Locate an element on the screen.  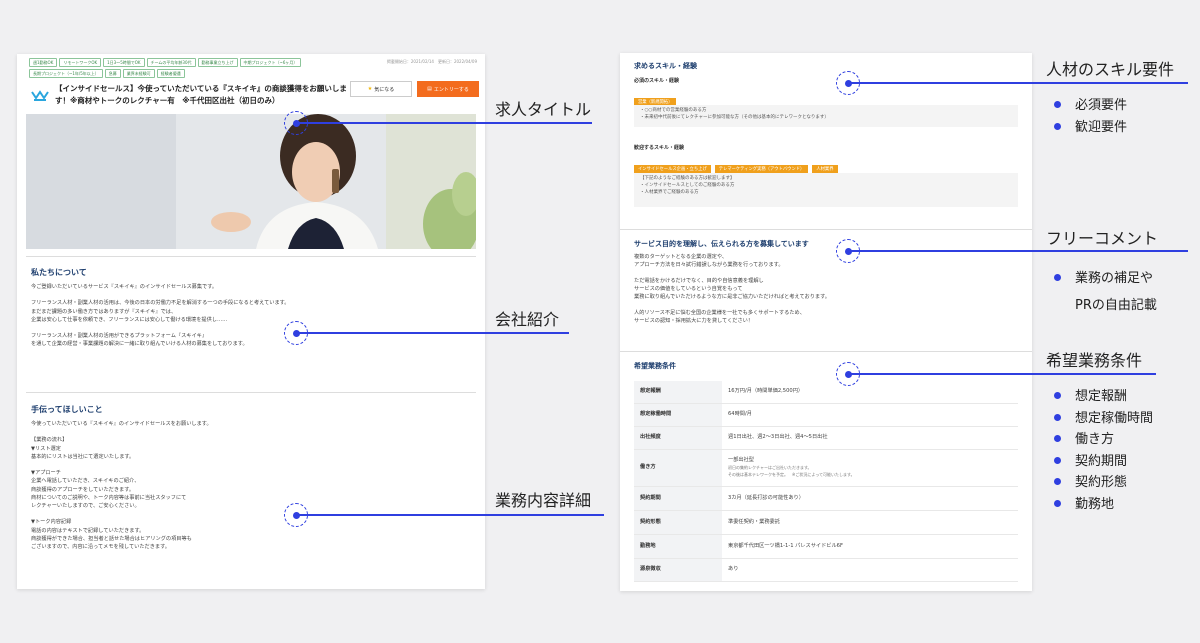
bullet-item: 歓迎要件 is located at coordinates (1090, 128).